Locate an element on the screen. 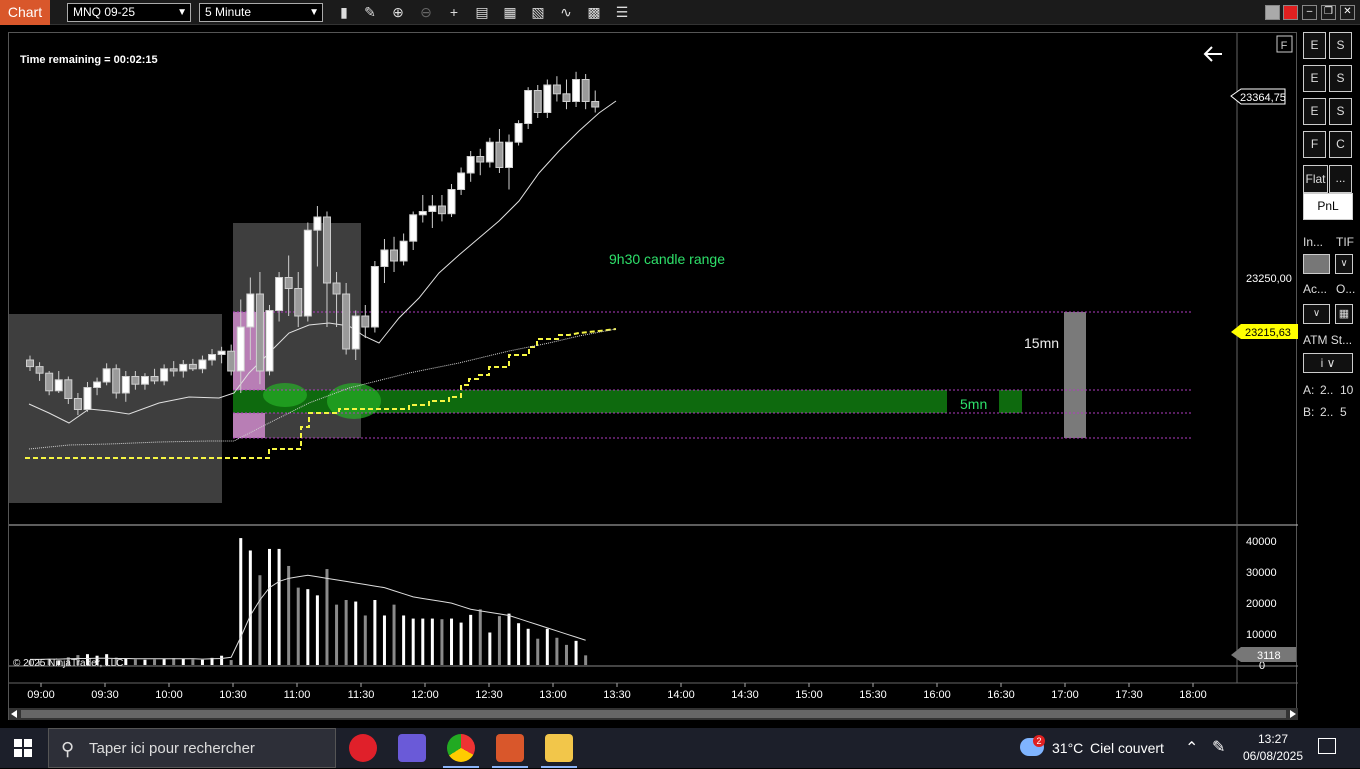  app-icon-clapper is located at coordinates (412, 748).